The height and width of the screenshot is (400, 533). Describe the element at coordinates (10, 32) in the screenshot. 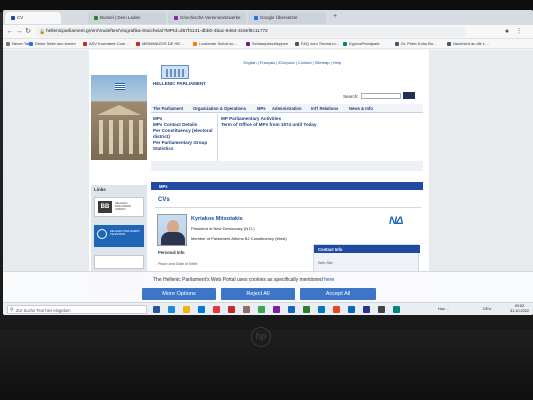

I see `back-icon: ←` at that location.